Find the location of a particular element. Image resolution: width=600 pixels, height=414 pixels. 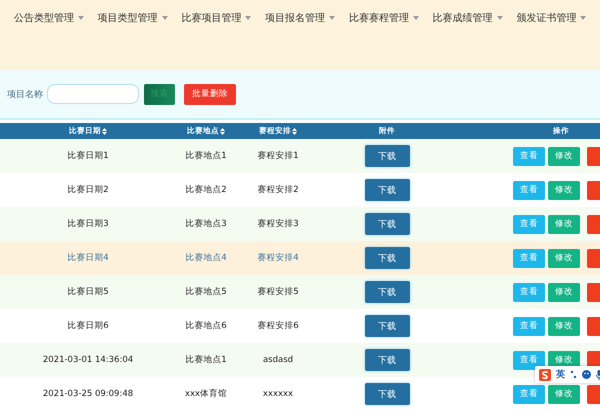

nav-menu-item: 比赛项目管理 is located at coordinates (223, 18).